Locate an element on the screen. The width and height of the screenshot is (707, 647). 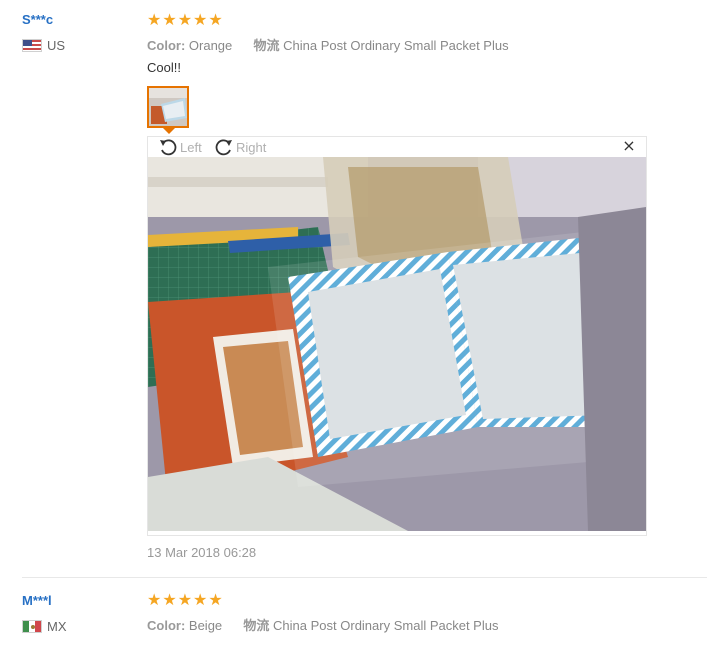
thumbnail-pointer is located at coordinates (169, 130).